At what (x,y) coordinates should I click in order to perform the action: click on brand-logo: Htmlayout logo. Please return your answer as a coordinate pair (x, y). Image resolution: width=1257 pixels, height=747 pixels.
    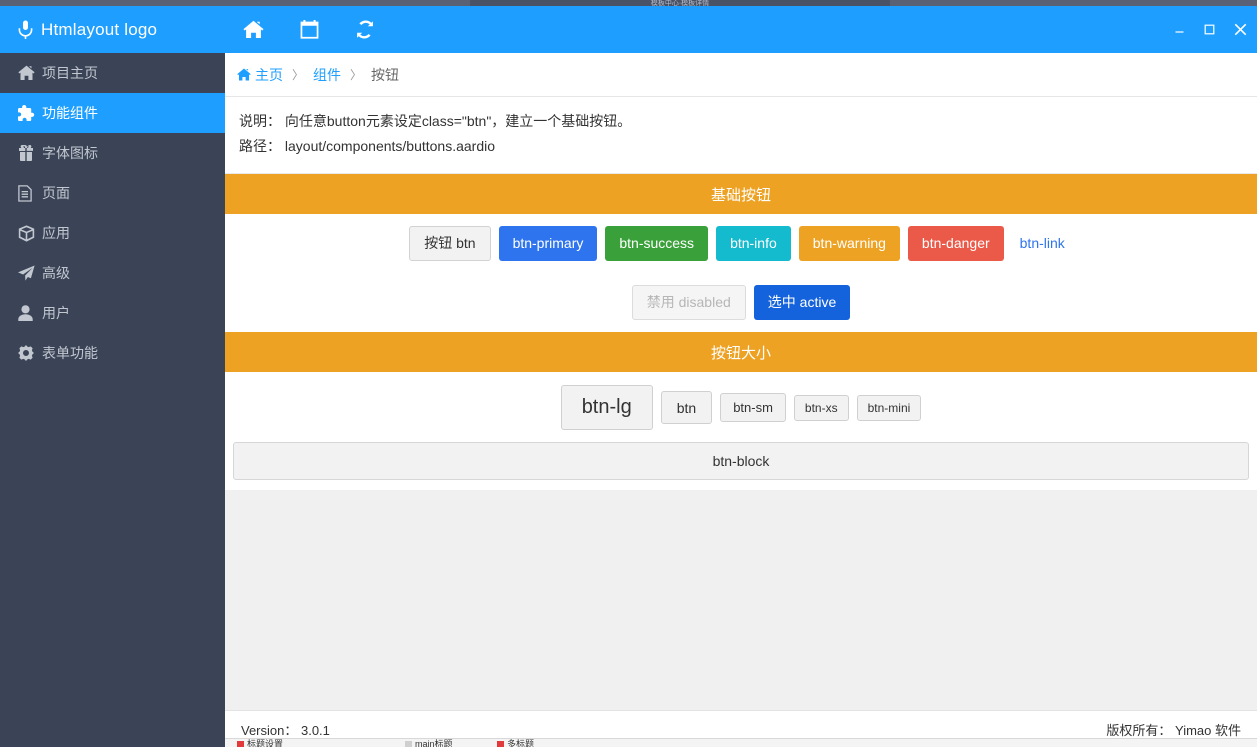
    Looking at the image, I should click on (112, 29).